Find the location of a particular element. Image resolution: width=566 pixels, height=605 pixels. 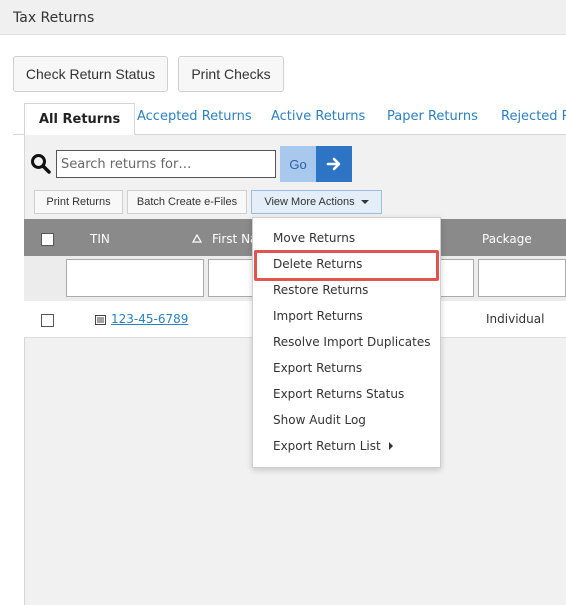

delete-returns-highlight is located at coordinates (346, 265).